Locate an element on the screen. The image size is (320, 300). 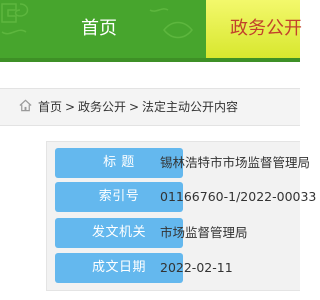
info-row-title: 标 题 锡林浩特市市场监督管理局 is located at coordinates (178, 163).